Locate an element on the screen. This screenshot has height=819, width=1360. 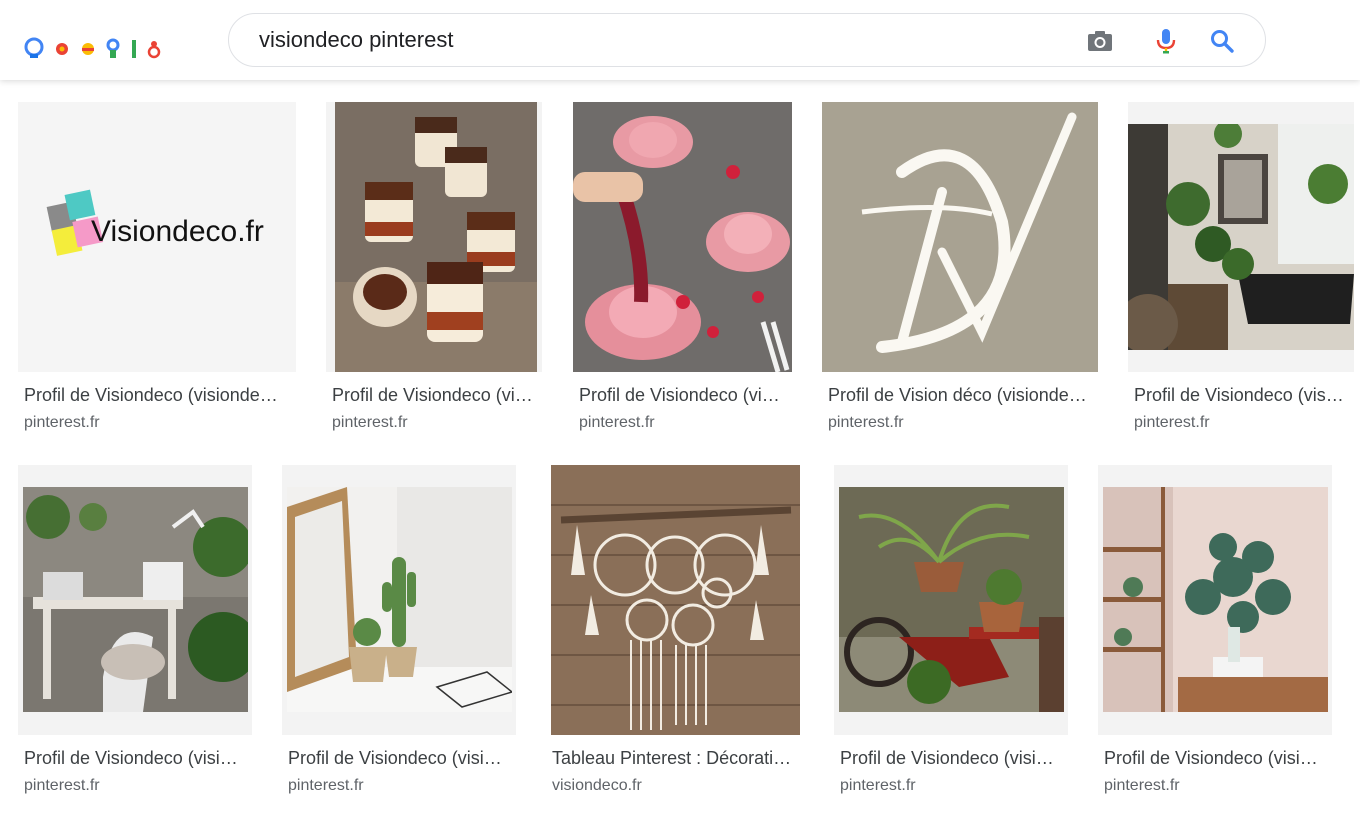
desk-plants-photo is located at coordinates (135, 599).